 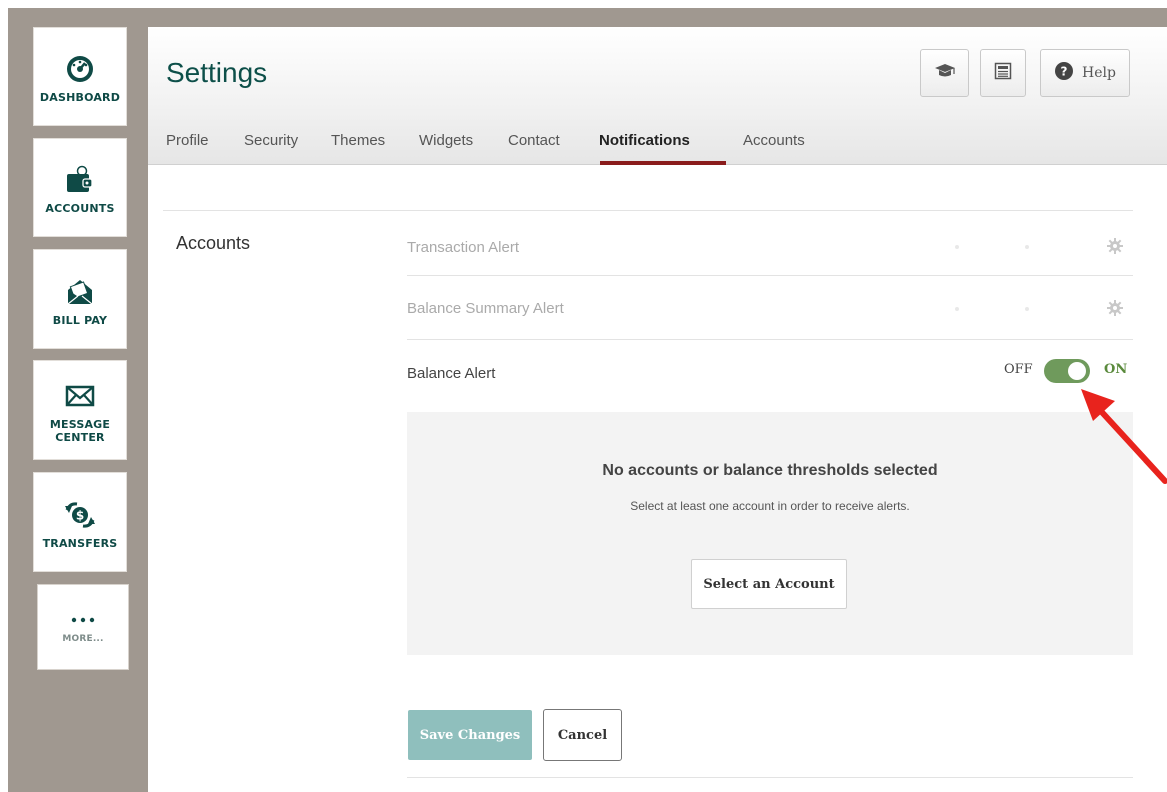 What do you see at coordinates (451, 373) in the screenshot?
I see `balance-alert-label: Balance Alert` at bounding box center [451, 373].